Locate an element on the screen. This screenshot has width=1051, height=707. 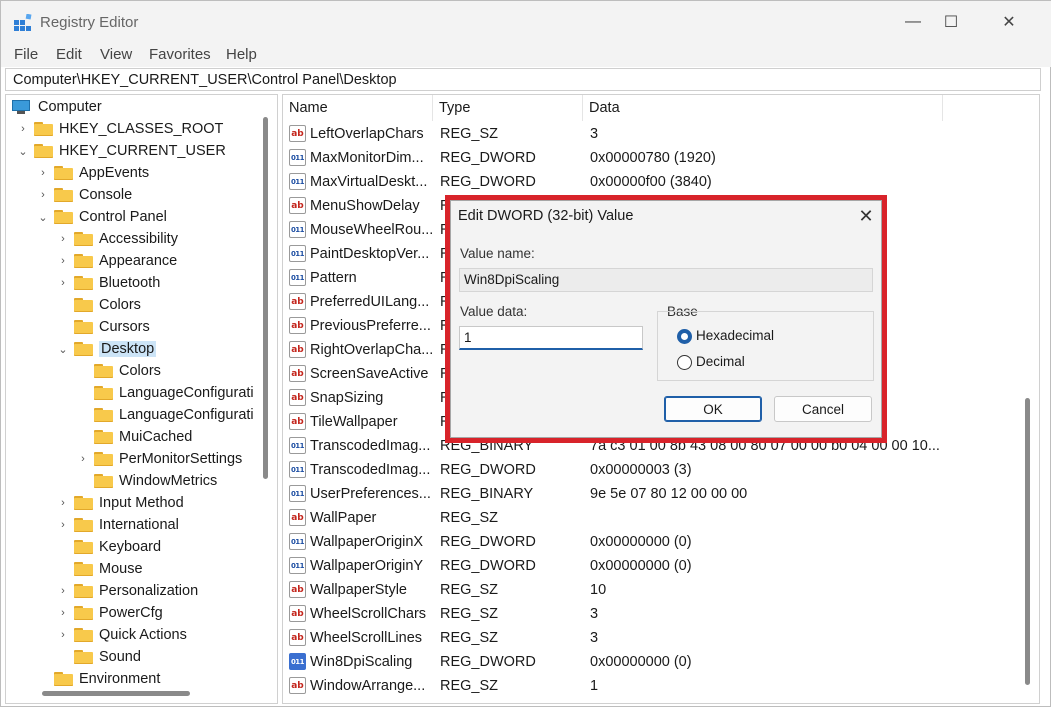
tree-horizontal-scrollbar is located at coordinates (116, 693).